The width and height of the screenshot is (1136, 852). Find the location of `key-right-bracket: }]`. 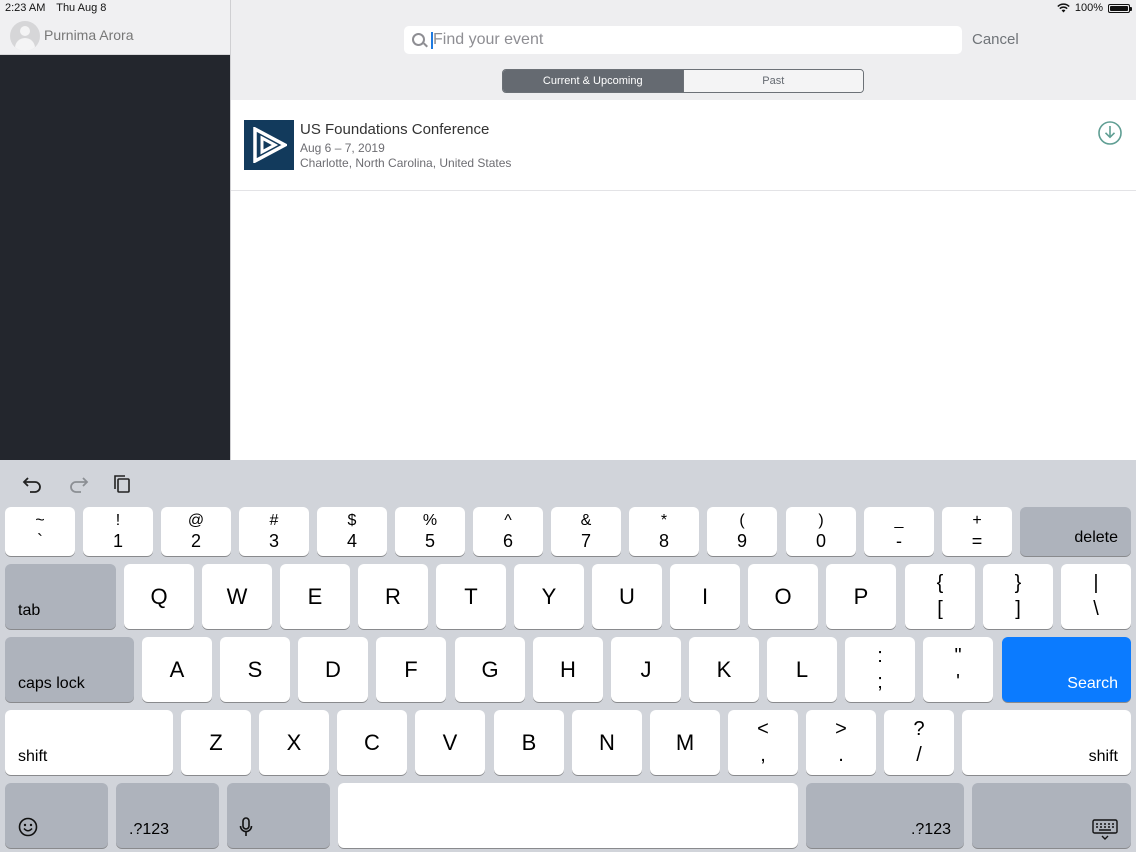

key-right-bracket: }] is located at coordinates (1018, 596).